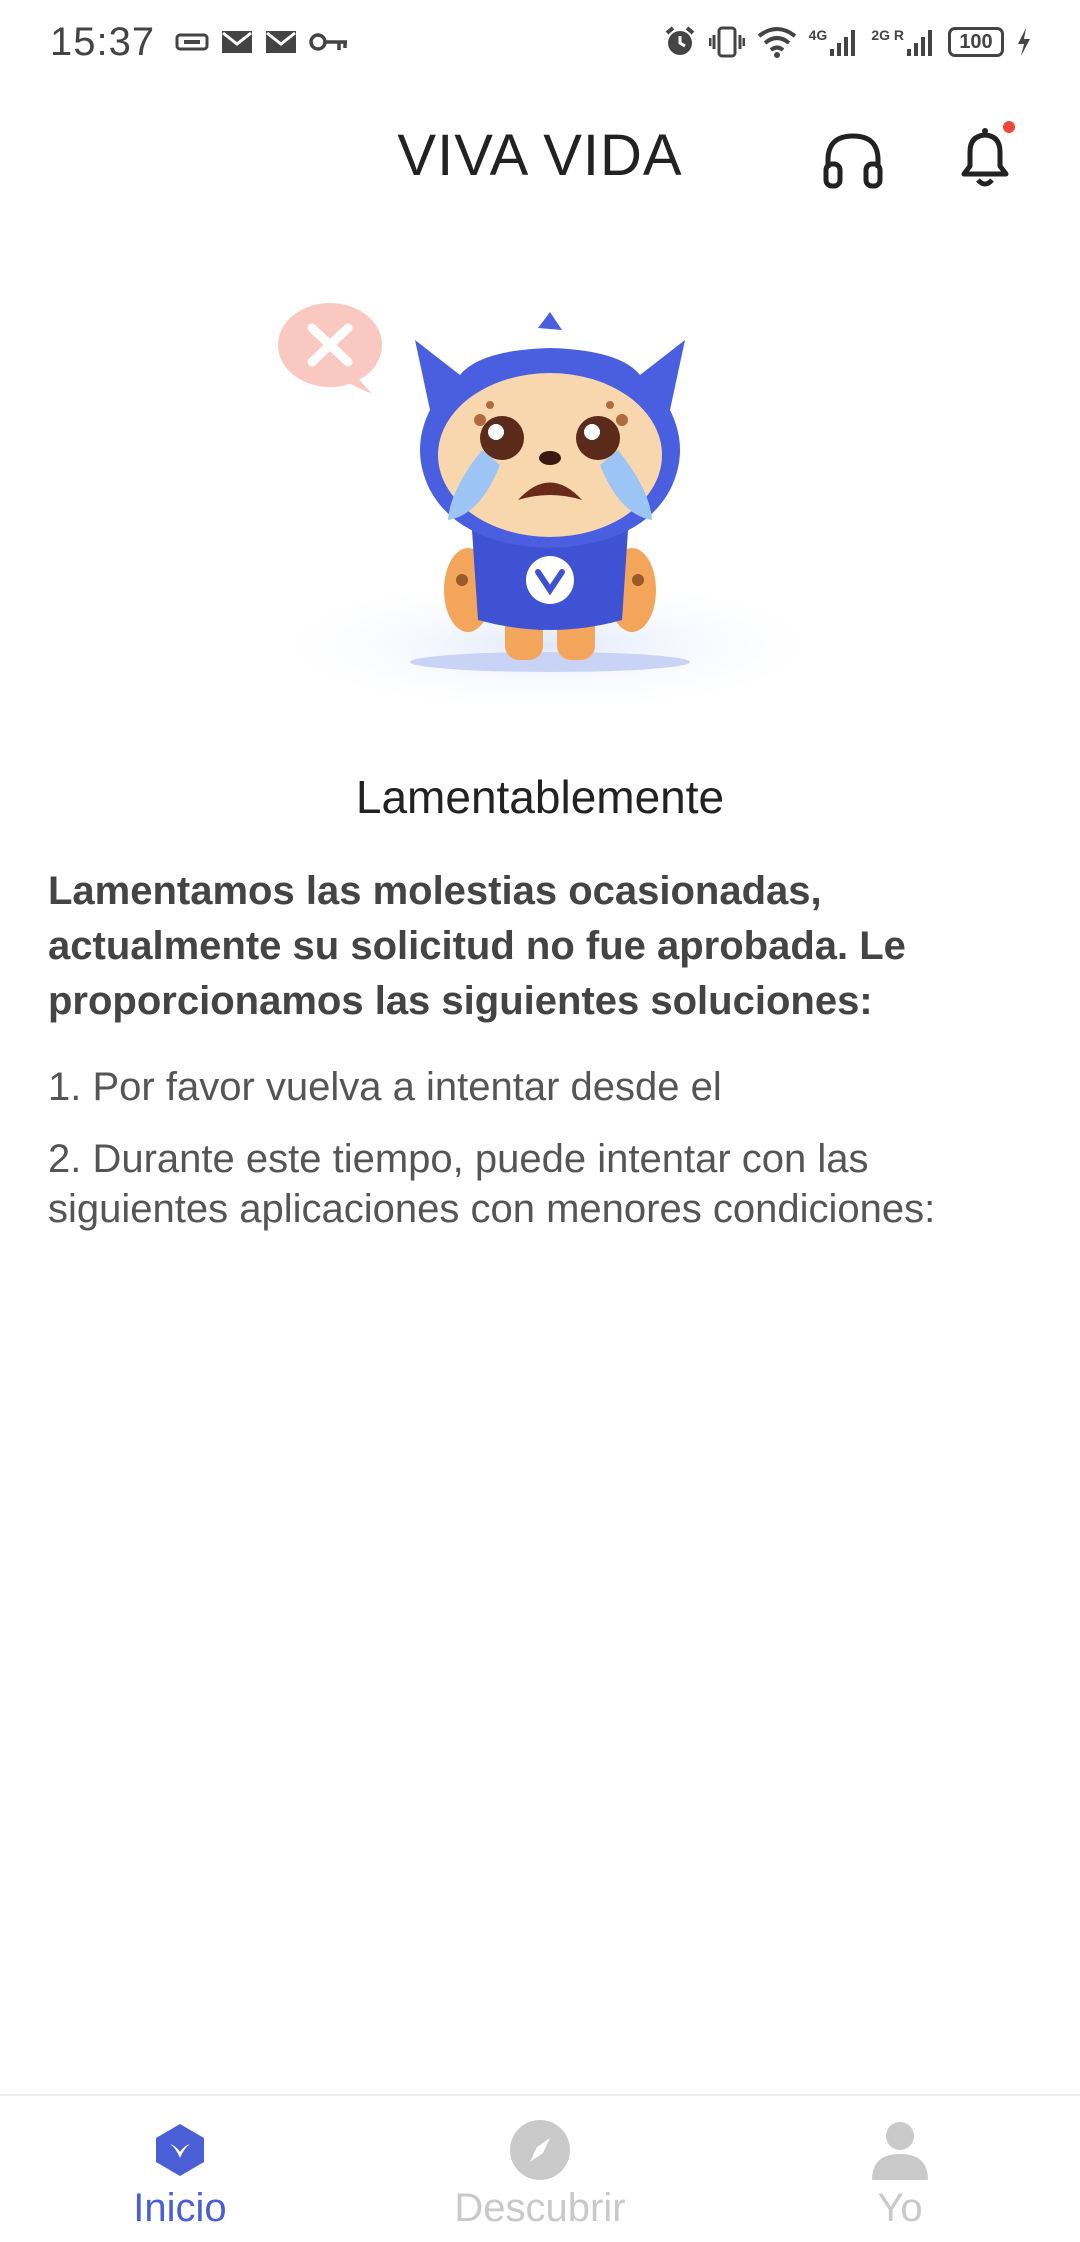 This screenshot has width=1080, height=2242. I want to click on nav-label-yo: Yo, so click(900, 2208).